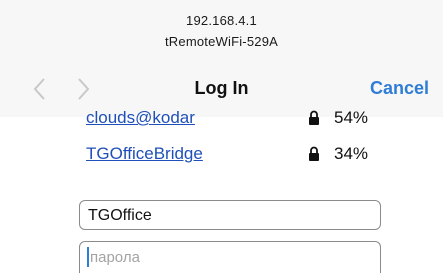 The height and width of the screenshot is (273, 443). I want to click on password-field: парола, so click(230, 257).